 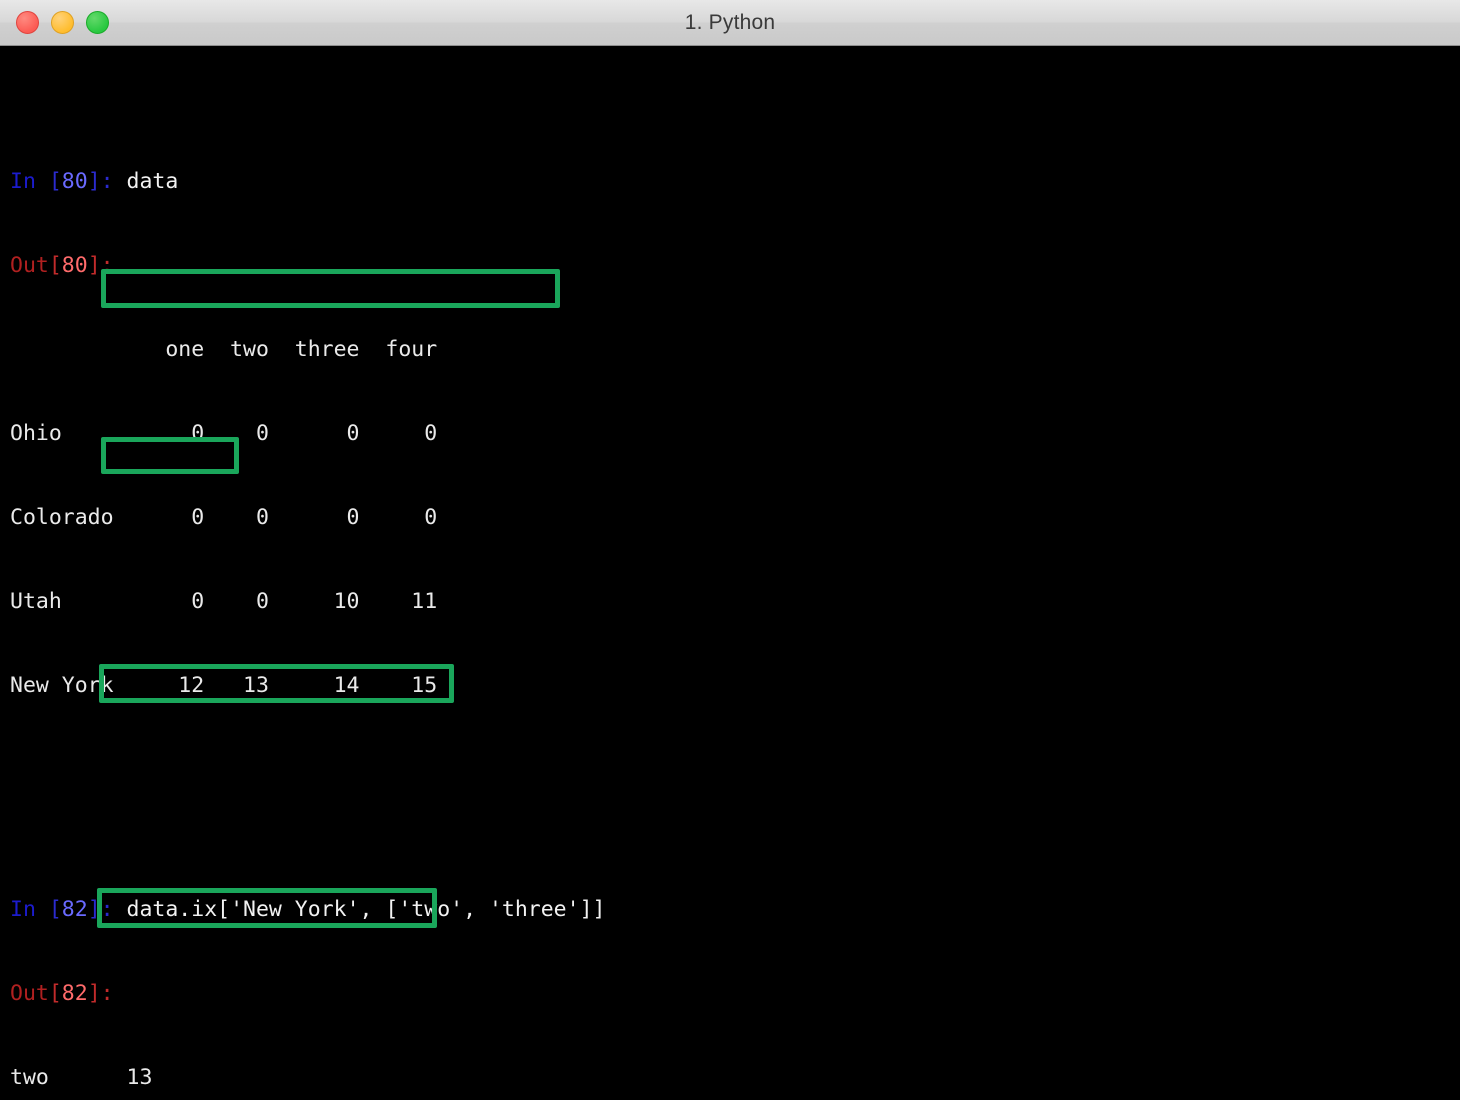 I want to click on traffic-light-group, so click(x=62, y=22).